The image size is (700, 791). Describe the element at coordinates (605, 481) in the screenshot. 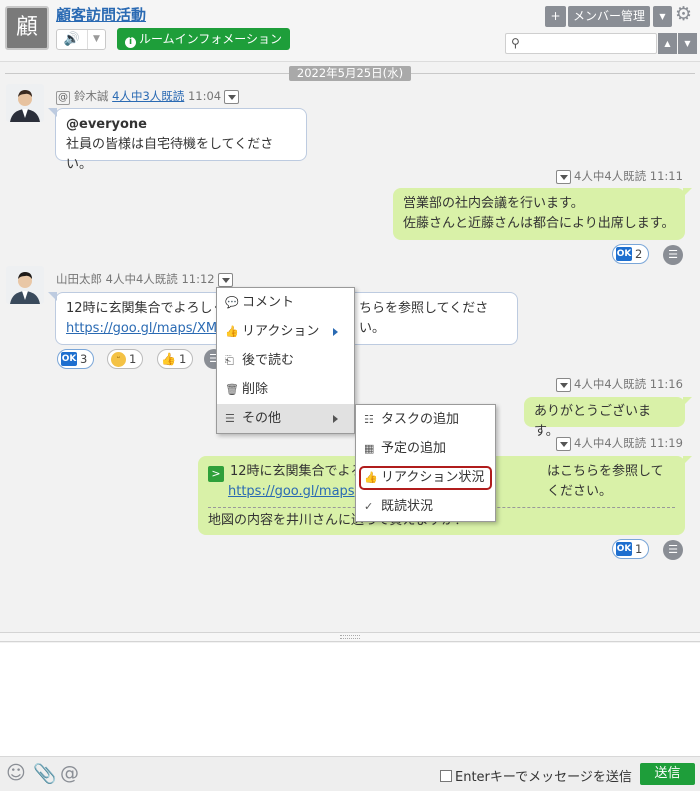

I see `quote-text: はこちらを参照してください。` at that location.